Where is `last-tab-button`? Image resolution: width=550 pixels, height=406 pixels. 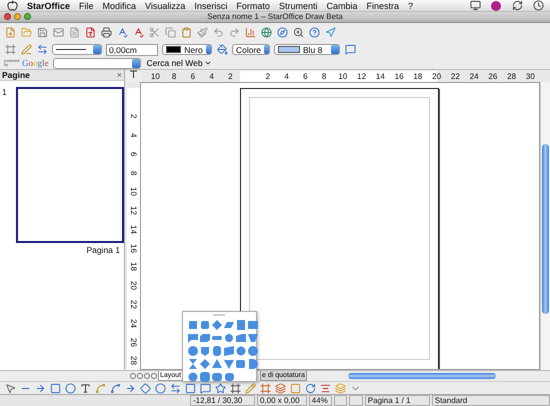
last-tab-button is located at coordinates (154, 376).